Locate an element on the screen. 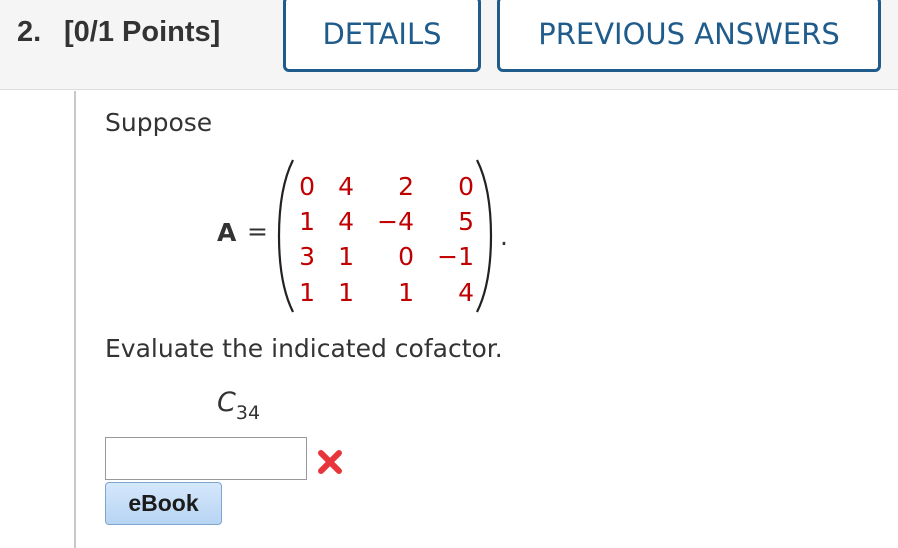 This screenshot has height=548, width=898. right-parenthesis is located at coordinates (484, 236).